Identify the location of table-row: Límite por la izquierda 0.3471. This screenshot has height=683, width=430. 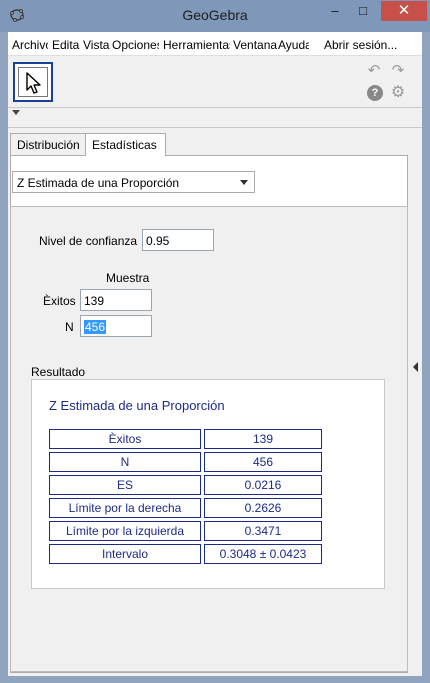
(185, 531).